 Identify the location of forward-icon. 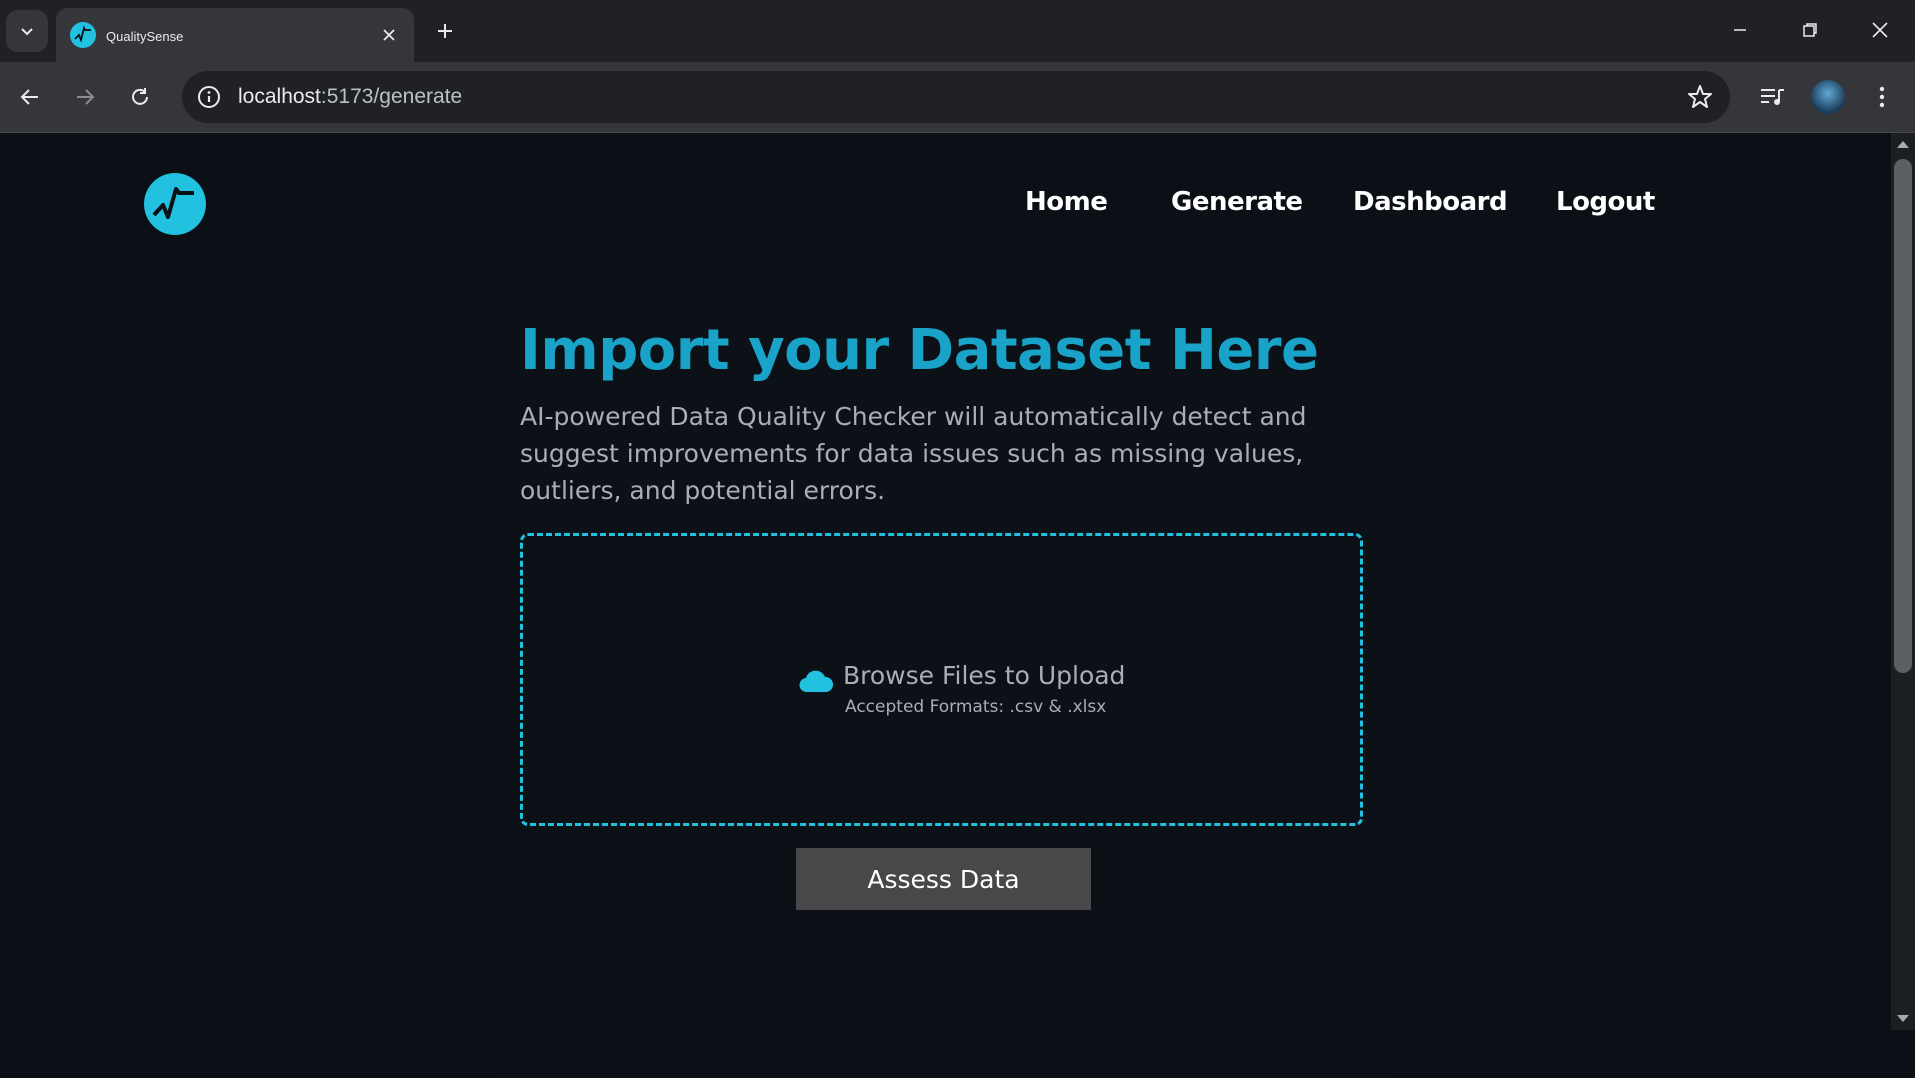
(85, 97).